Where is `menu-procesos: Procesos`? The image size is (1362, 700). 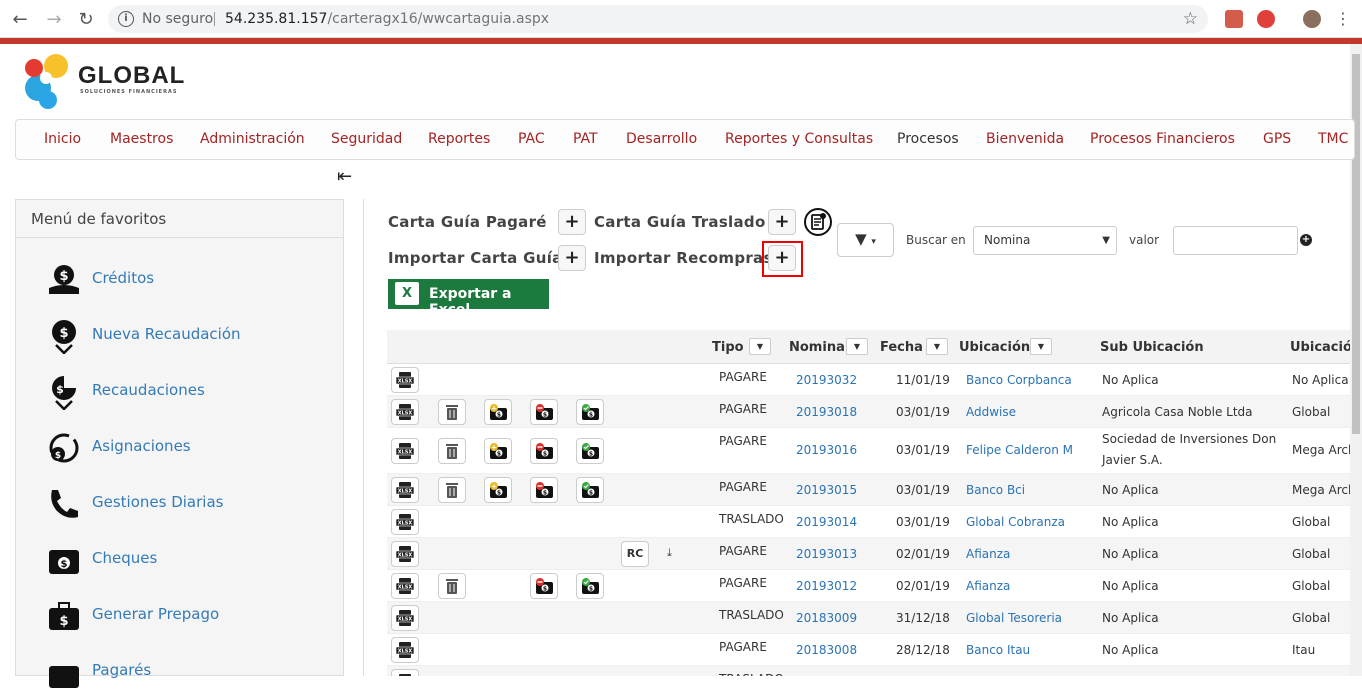 menu-procesos: Procesos is located at coordinates (928, 139).